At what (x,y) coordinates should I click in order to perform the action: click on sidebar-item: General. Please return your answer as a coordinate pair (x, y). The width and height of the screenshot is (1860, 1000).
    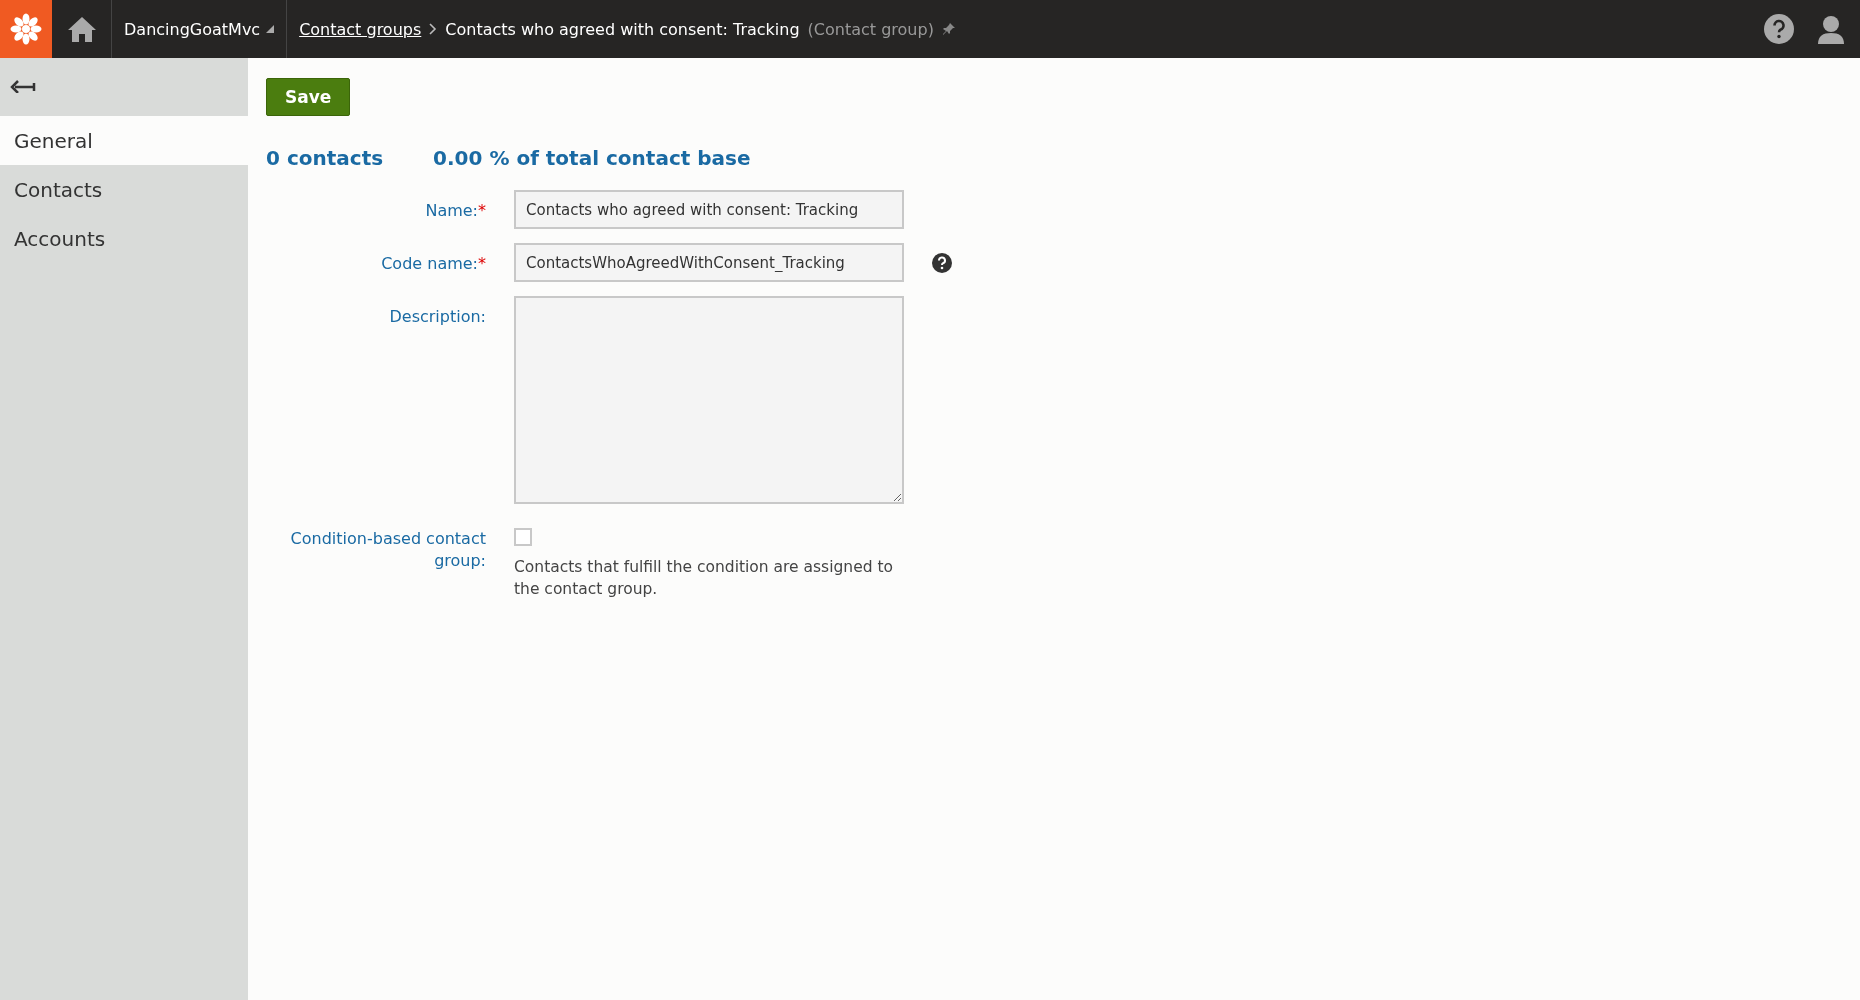
    Looking at the image, I should click on (124, 140).